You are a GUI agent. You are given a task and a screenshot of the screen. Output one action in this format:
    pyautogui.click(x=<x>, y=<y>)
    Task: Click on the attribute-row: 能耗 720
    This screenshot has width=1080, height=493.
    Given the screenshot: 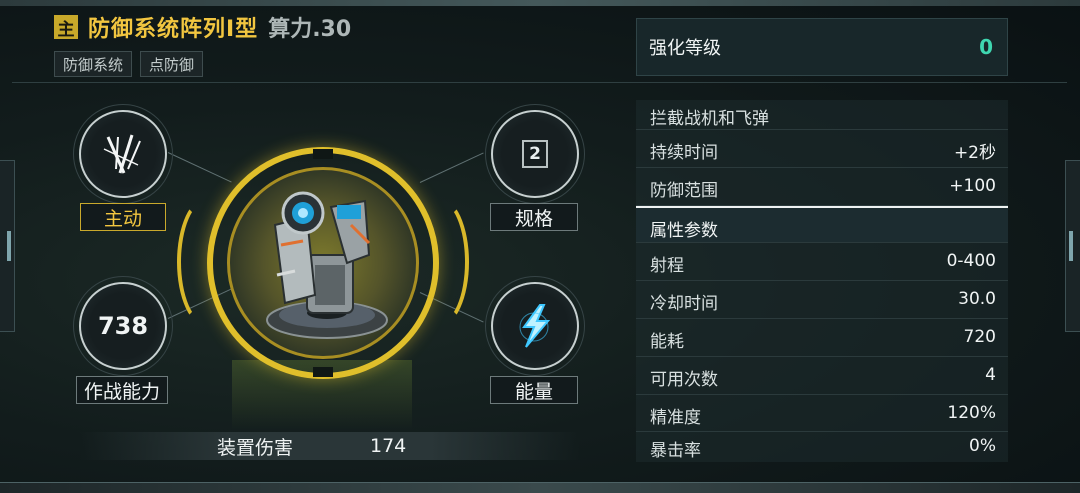 What is the action you would take?
    pyautogui.click(x=822, y=337)
    